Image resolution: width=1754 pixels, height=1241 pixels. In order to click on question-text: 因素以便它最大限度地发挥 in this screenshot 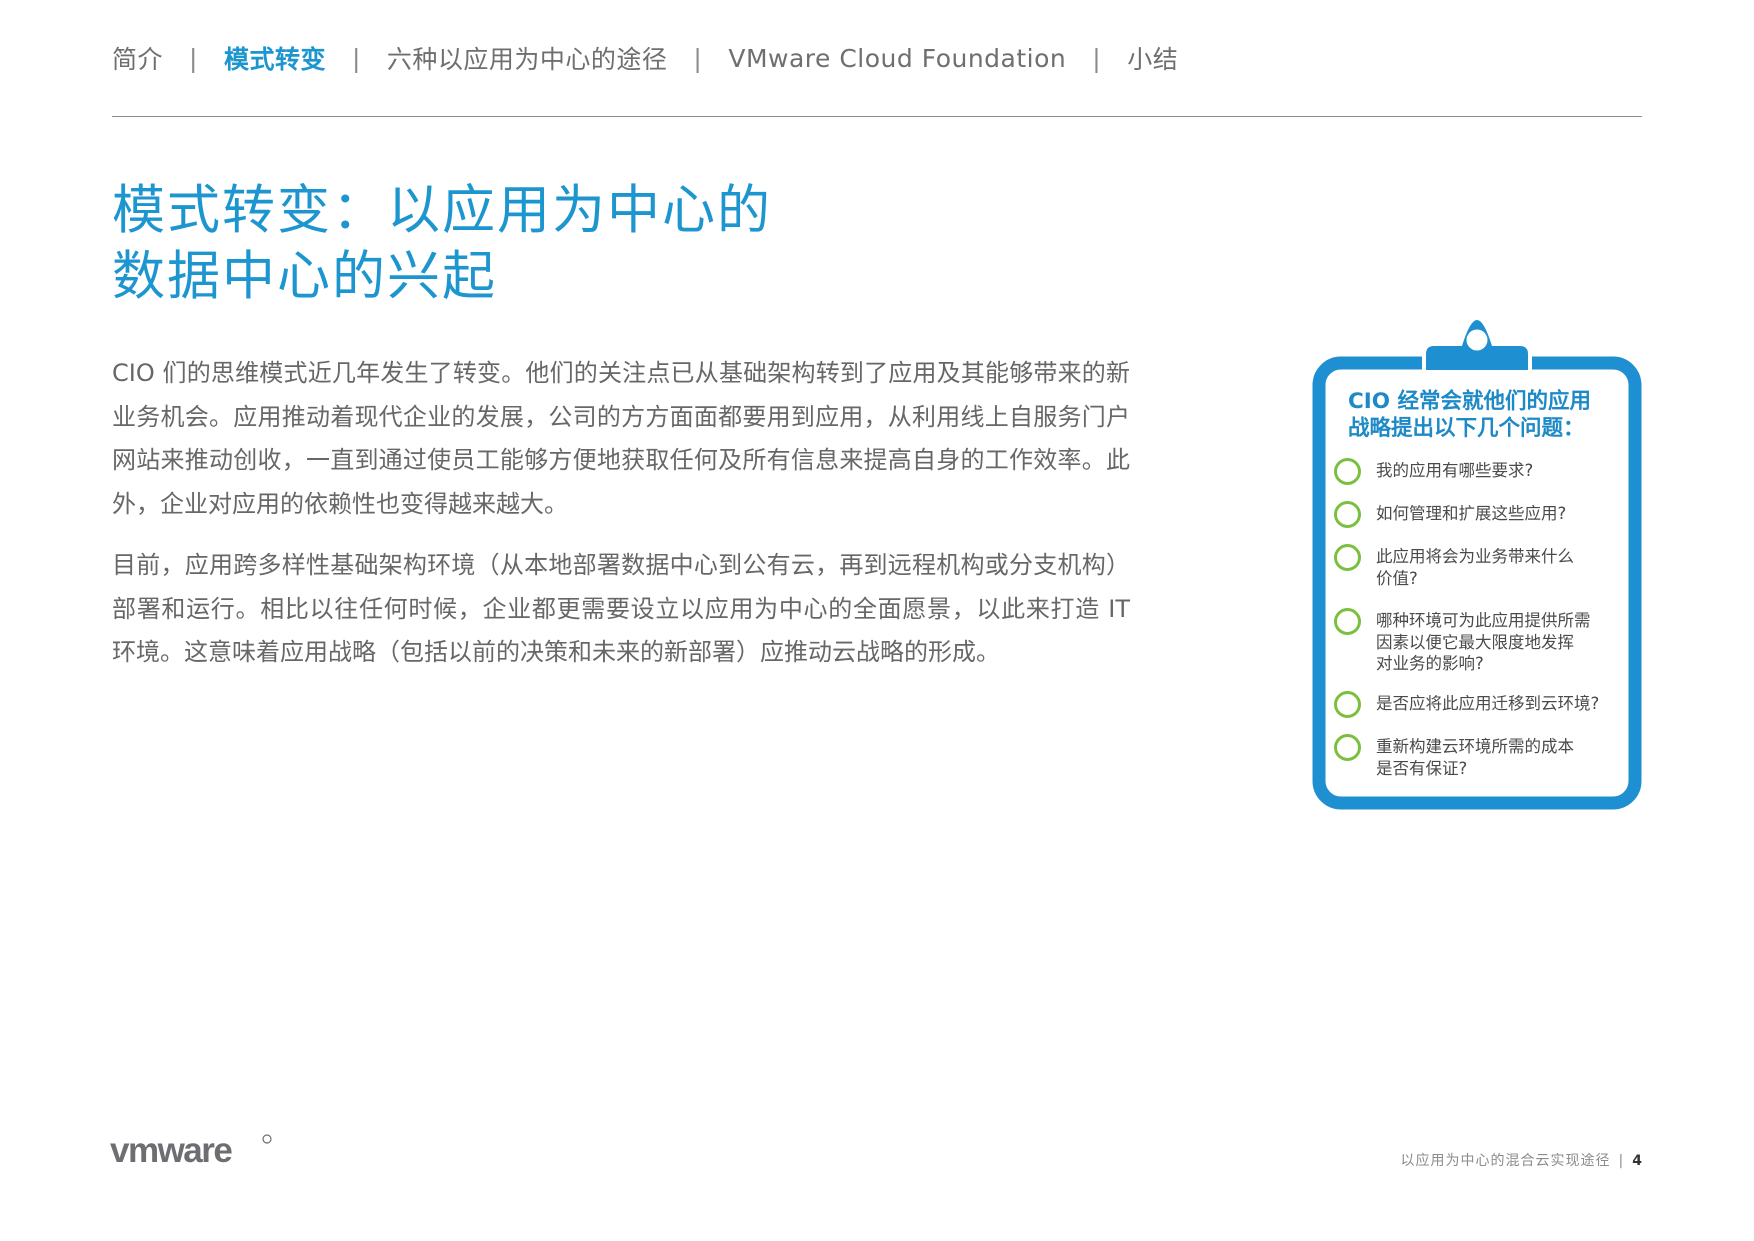, I will do `click(1475, 642)`.